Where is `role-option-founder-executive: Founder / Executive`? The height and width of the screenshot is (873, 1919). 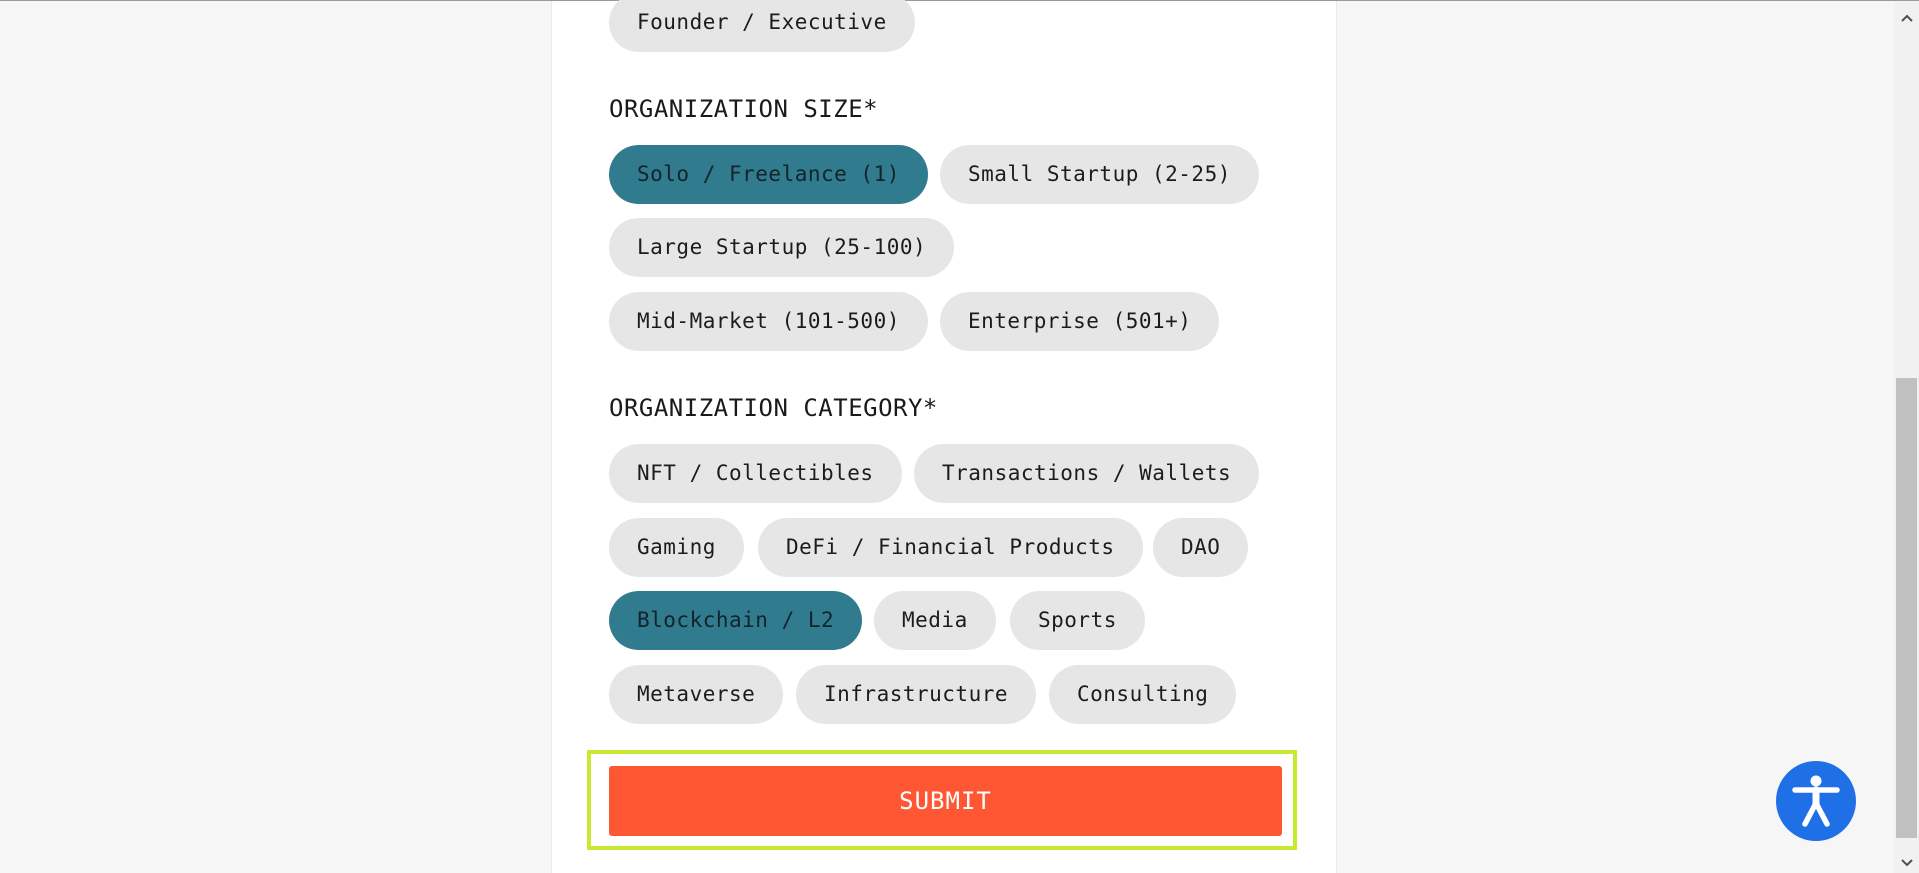 role-option-founder-executive: Founder / Executive is located at coordinates (762, 26).